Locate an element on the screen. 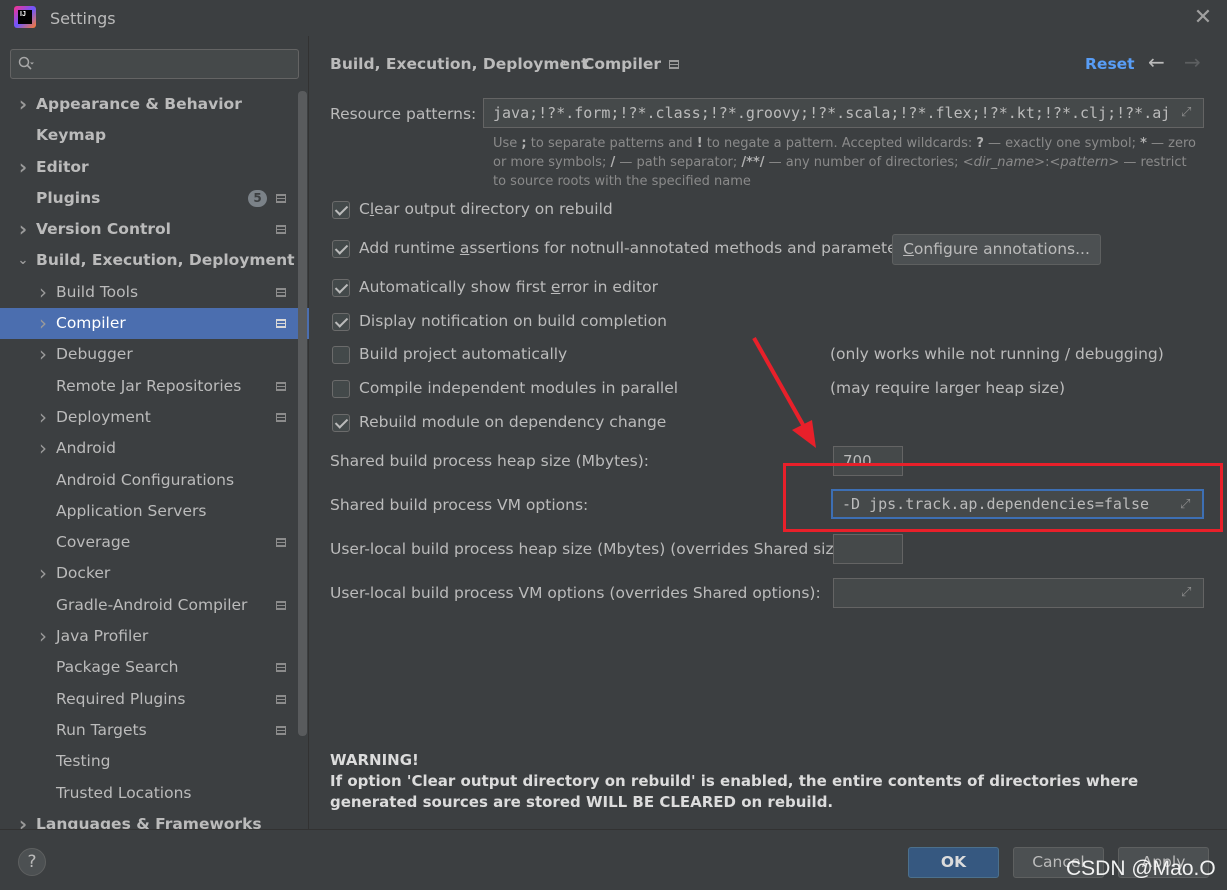 The image size is (1227, 890). sidebar-item: Package Search is located at coordinates (154, 667).